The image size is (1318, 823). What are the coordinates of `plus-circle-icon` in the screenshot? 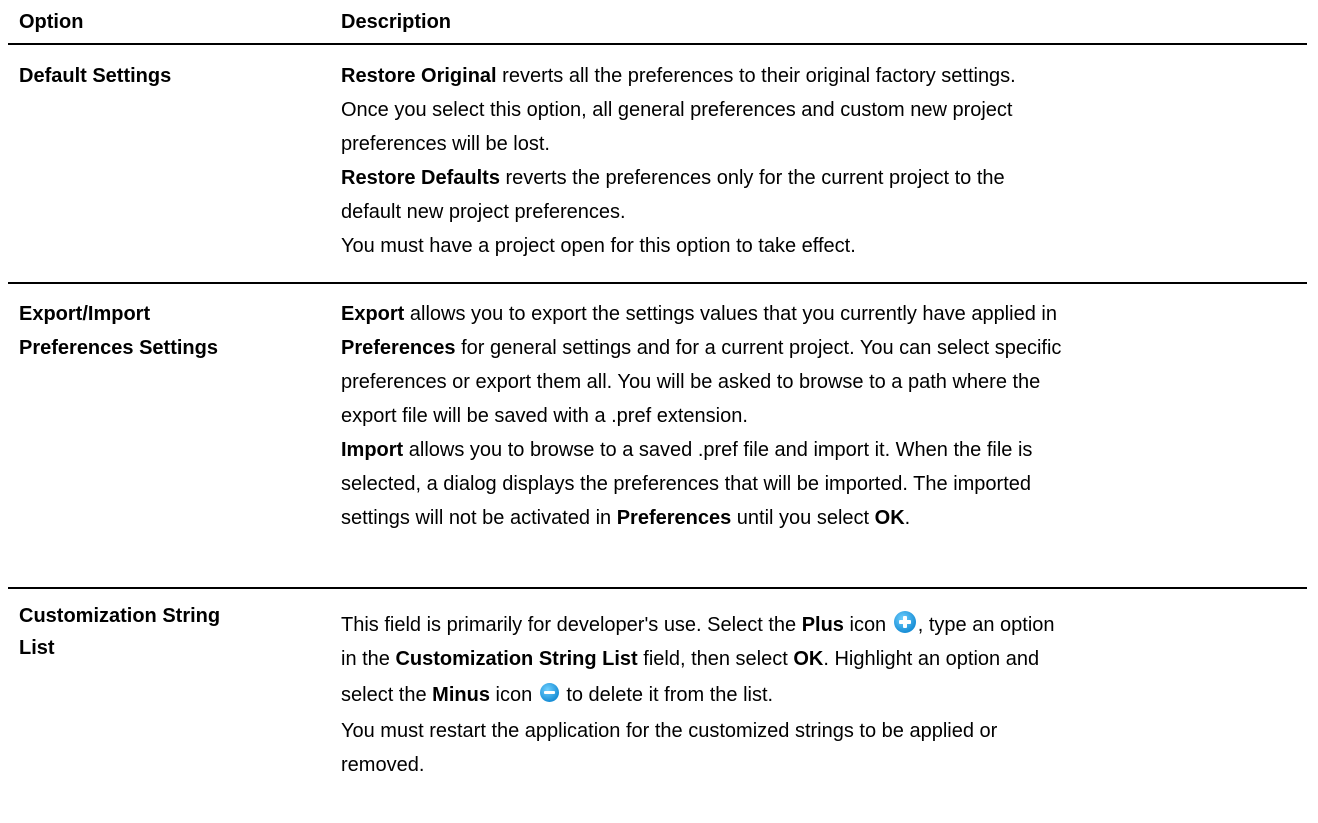 It's located at (904, 622).